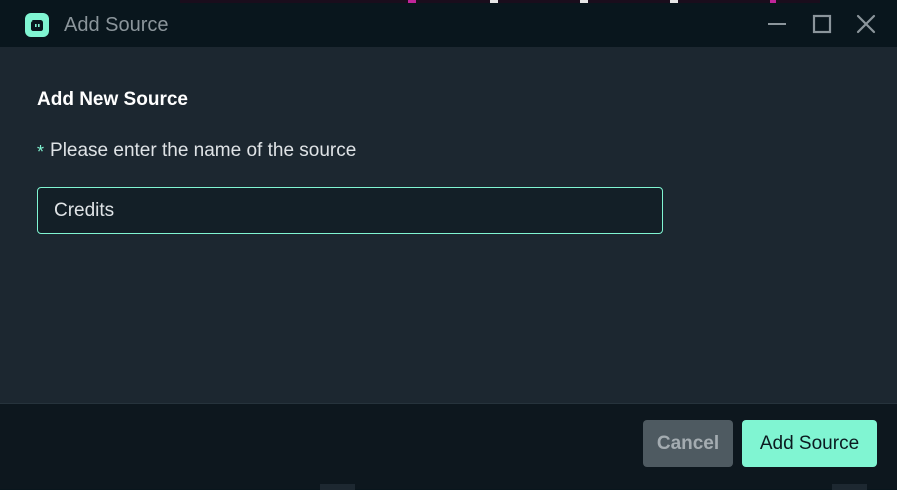 The height and width of the screenshot is (490, 897). I want to click on source-name-label: * Please enter the name of the source, so click(196, 151).